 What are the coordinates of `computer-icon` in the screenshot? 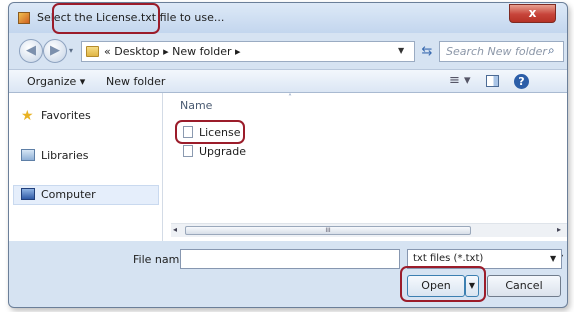 It's located at (28, 194).